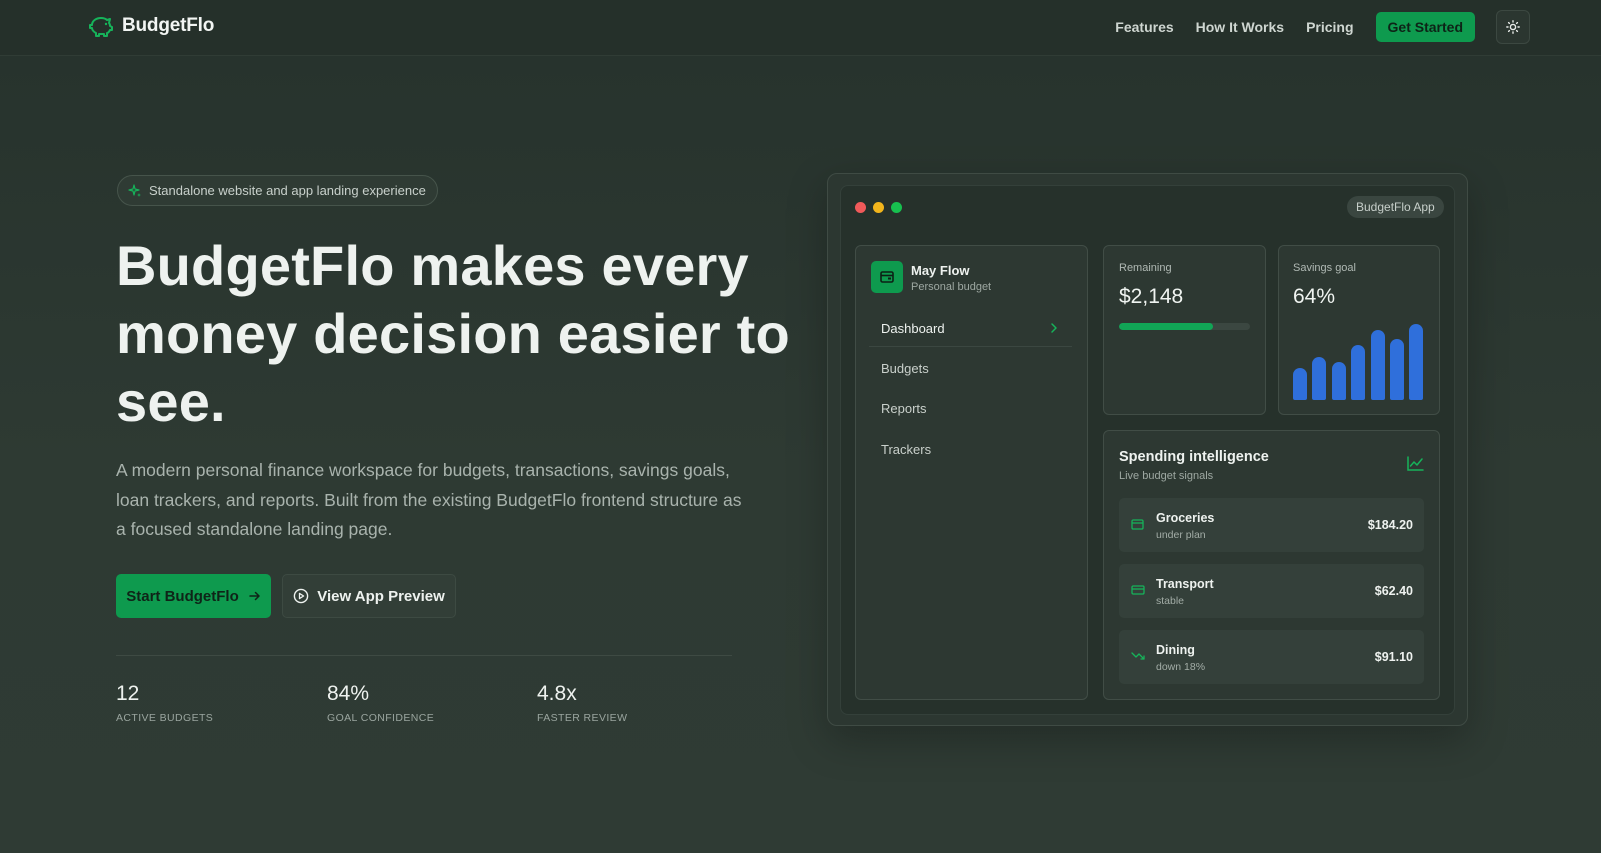  I want to click on row-name: Dining, so click(1175, 650).